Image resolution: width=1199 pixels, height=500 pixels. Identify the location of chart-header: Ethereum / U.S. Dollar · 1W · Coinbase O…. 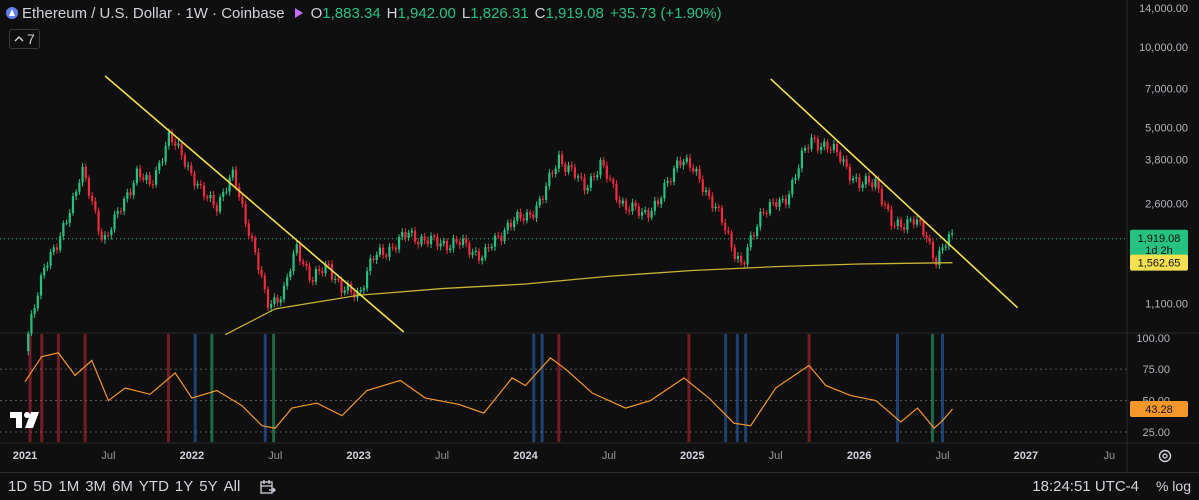
(364, 13).